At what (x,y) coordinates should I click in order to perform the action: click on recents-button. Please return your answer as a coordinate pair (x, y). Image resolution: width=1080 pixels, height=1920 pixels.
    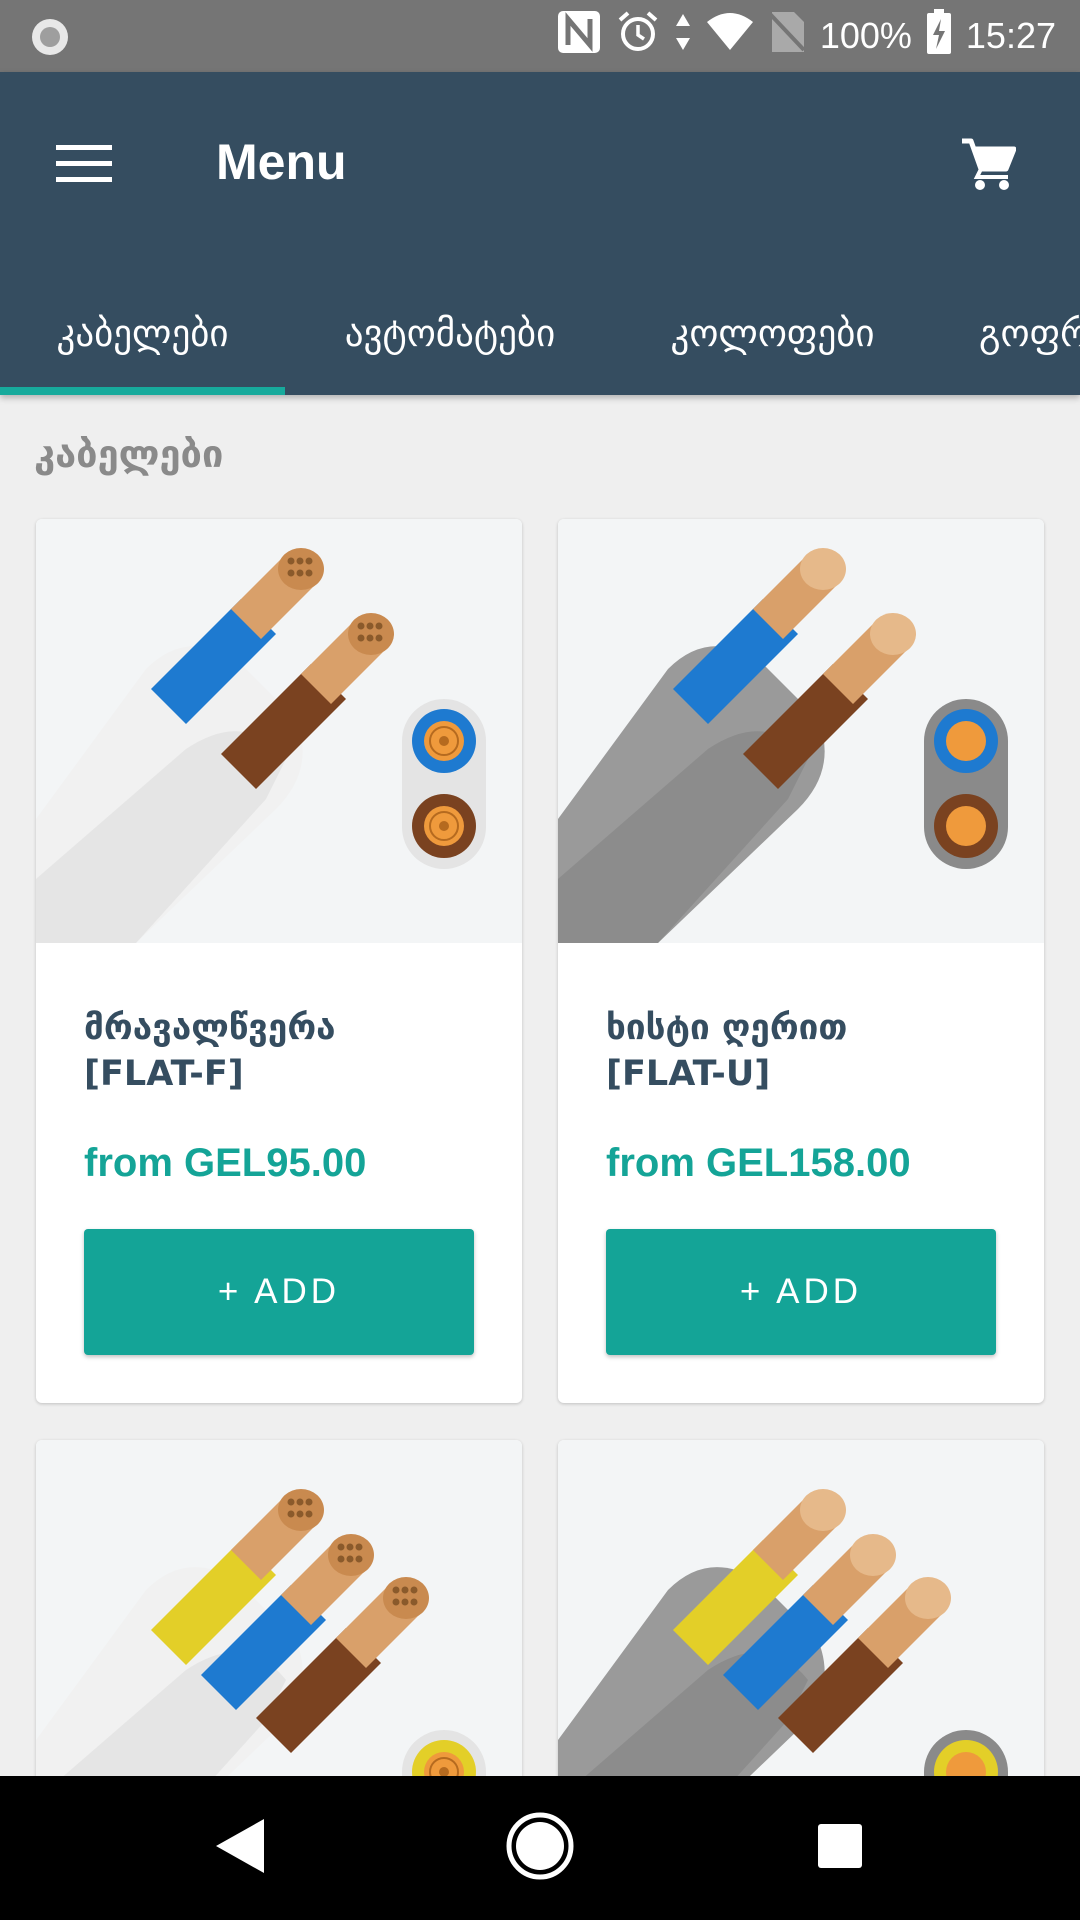
    Looking at the image, I should click on (840, 1848).